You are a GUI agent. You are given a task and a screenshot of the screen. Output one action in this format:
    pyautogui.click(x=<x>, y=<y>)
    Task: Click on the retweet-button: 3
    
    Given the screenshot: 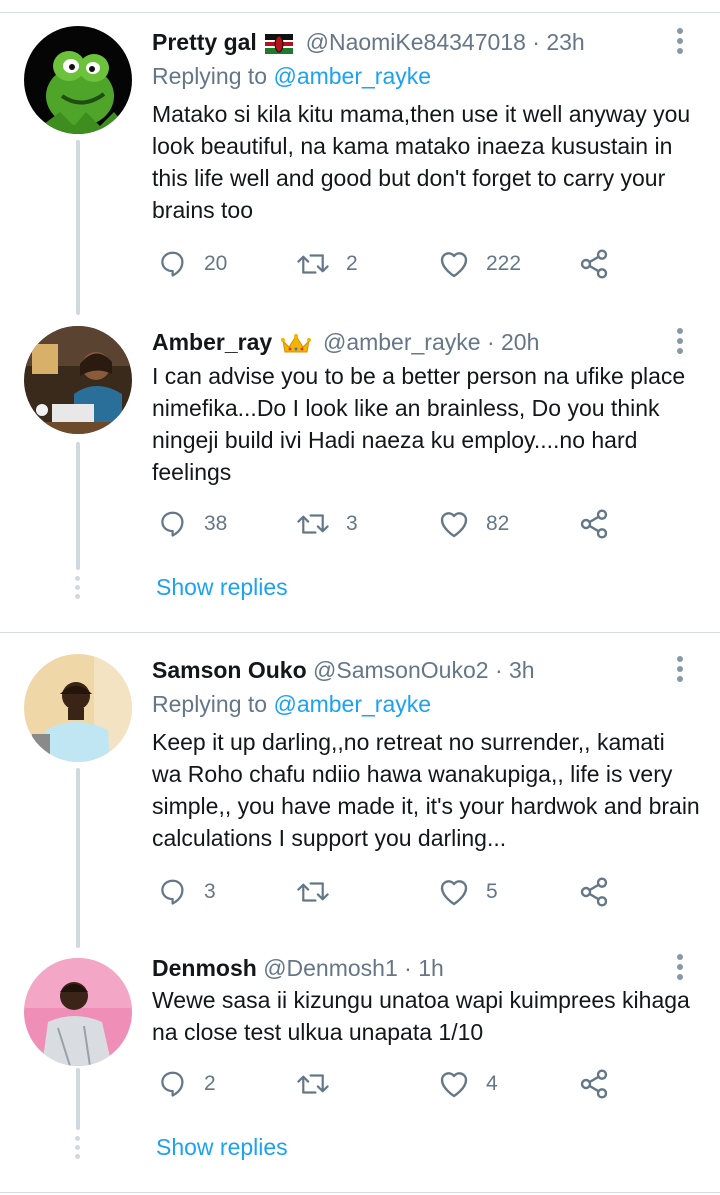 What is the action you would take?
    pyautogui.click(x=327, y=524)
    